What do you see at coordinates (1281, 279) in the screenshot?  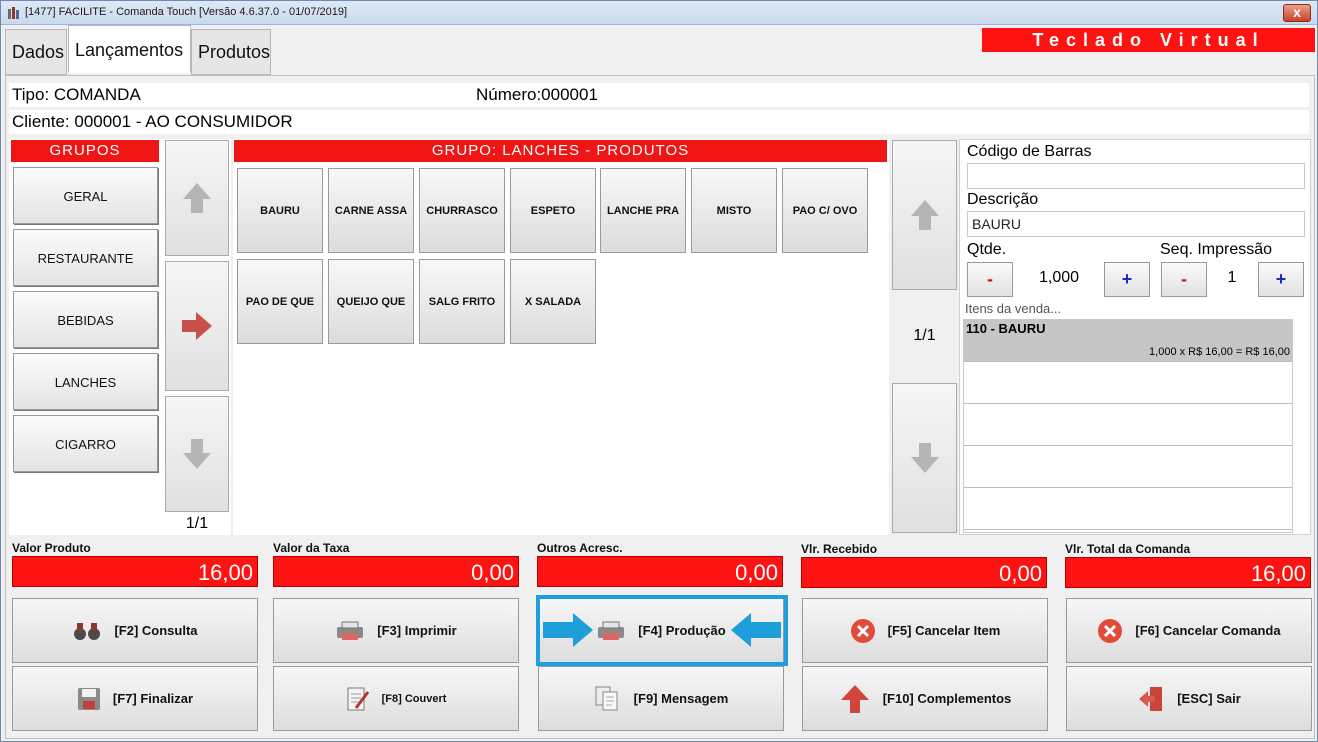 I see `seq-plus-button: +` at bounding box center [1281, 279].